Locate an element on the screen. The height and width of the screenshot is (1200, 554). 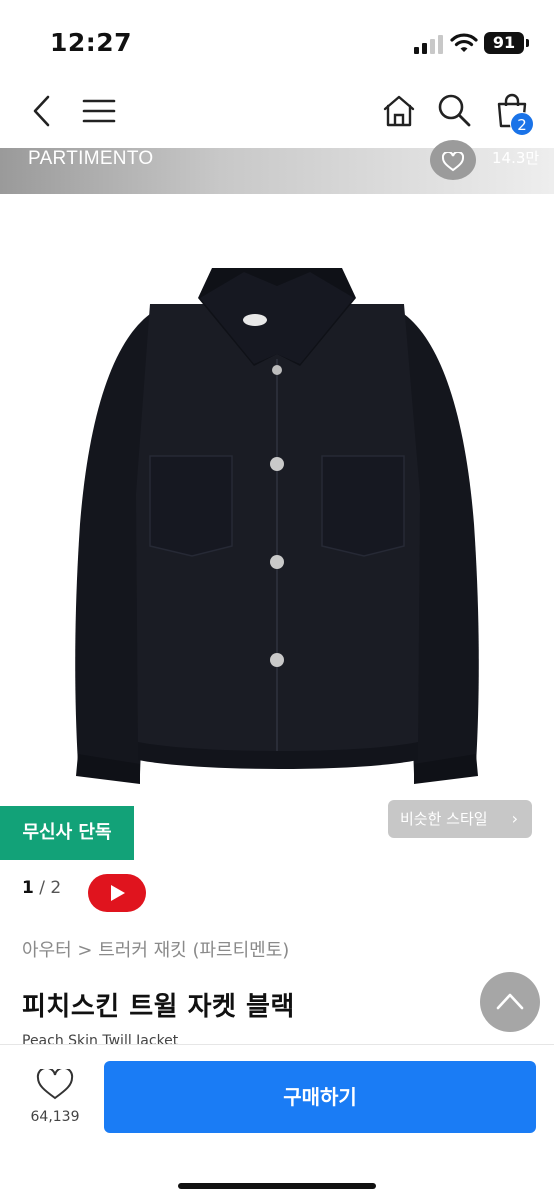
battery-cap is located at coordinates (527, 43).